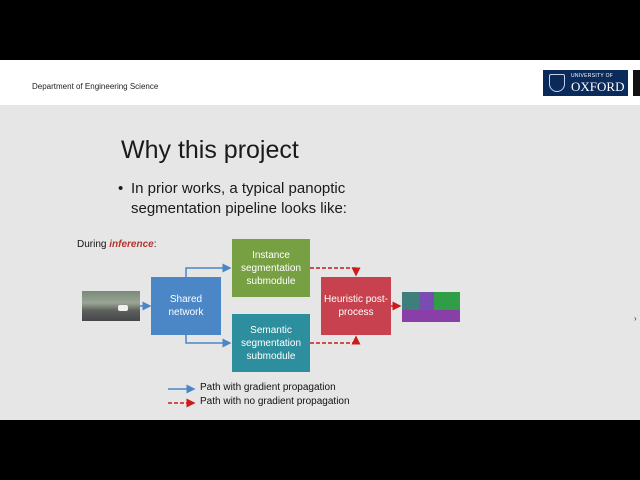 This screenshot has width=640, height=480. What do you see at coordinates (557, 83) in the screenshot?
I see `crest-icon` at bounding box center [557, 83].